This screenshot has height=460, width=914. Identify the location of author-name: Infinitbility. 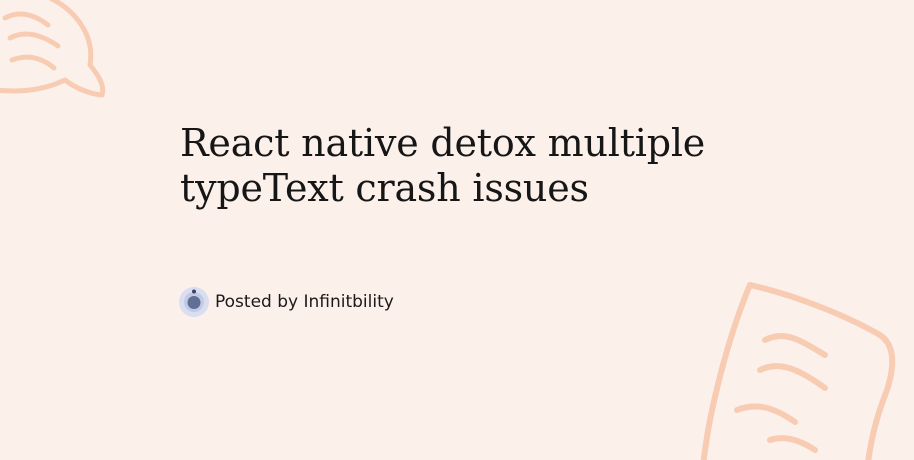
(348, 302).